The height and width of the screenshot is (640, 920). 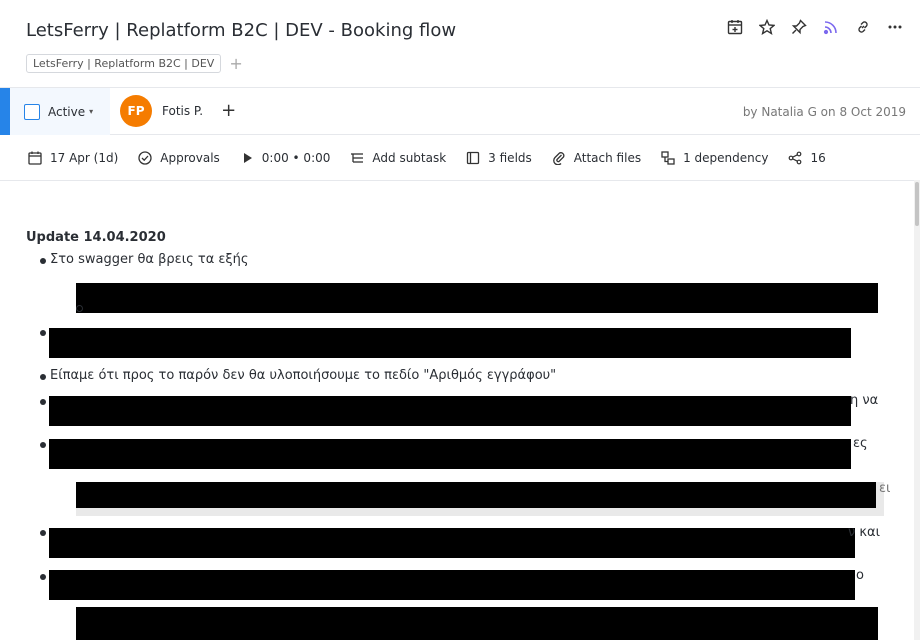 What do you see at coordinates (885, 488) in the screenshot?
I see `text-fragment: ει` at bounding box center [885, 488].